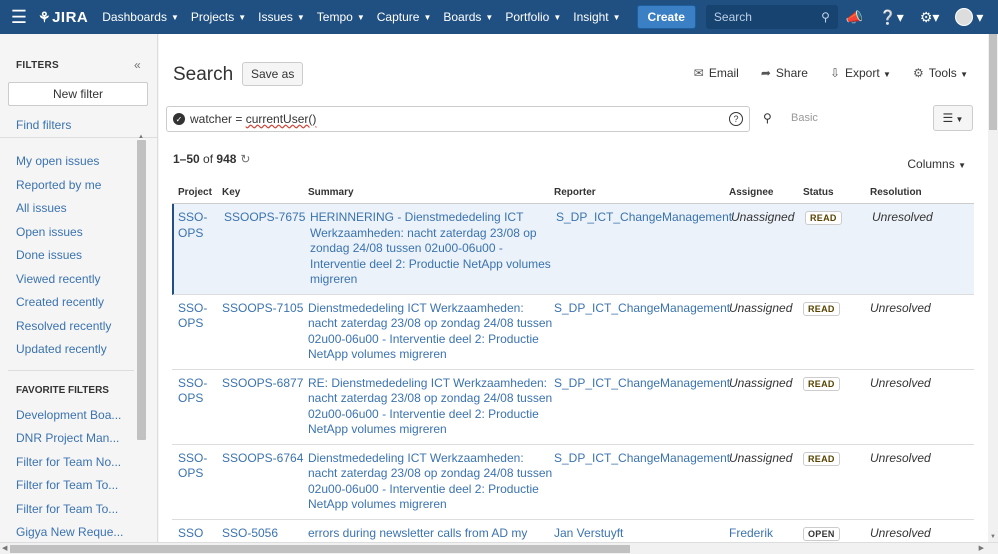 Image resolution: width=998 pixels, height=554 pixels. I want to click on columns-button: Columns ▼, so click(936, 164).